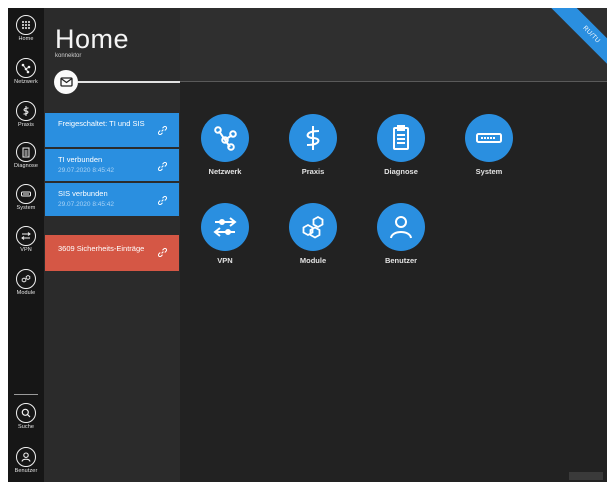 This screenshot has height=482, width=607. Describe the element at coordinates (112, 165) in the screenshot. I see `status-card-ti-verbunden: TI verbunden 29.07.2020 8:45:42` at that location.